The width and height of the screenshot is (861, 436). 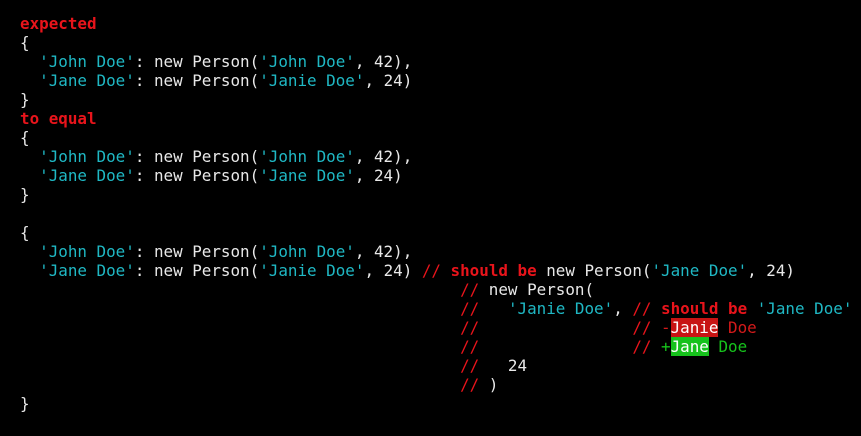 I want to click on terminal-token: to equal, so click(x=58, y=118).